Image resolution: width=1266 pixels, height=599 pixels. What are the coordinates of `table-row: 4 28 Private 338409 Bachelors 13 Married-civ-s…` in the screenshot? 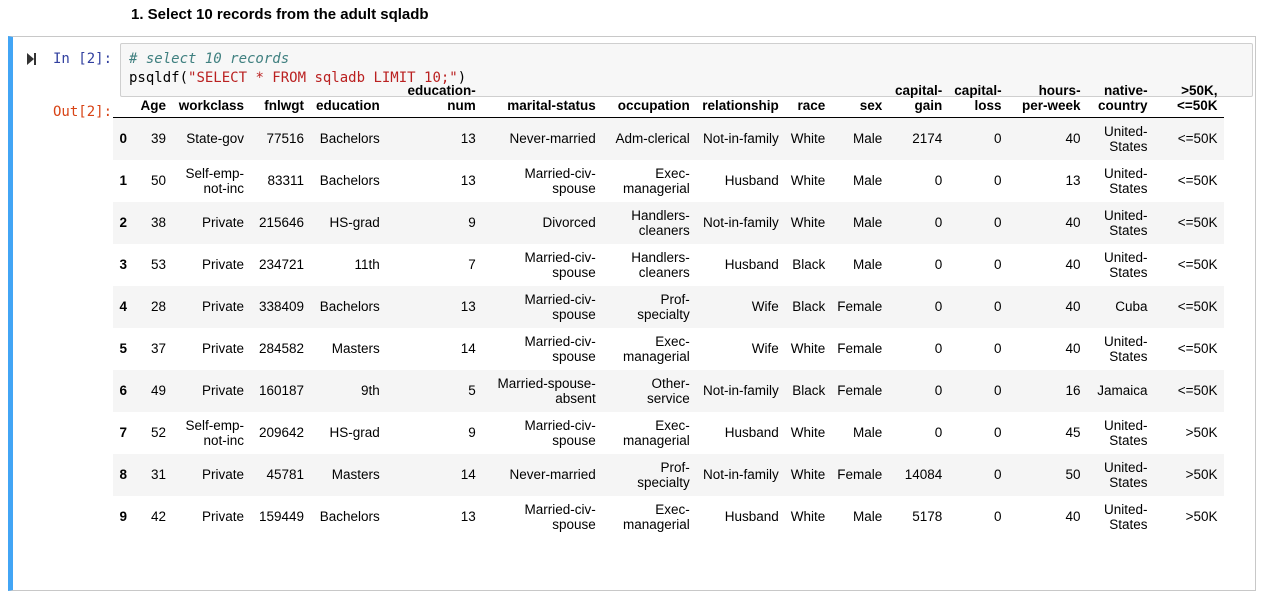 It's located at (668, 306).